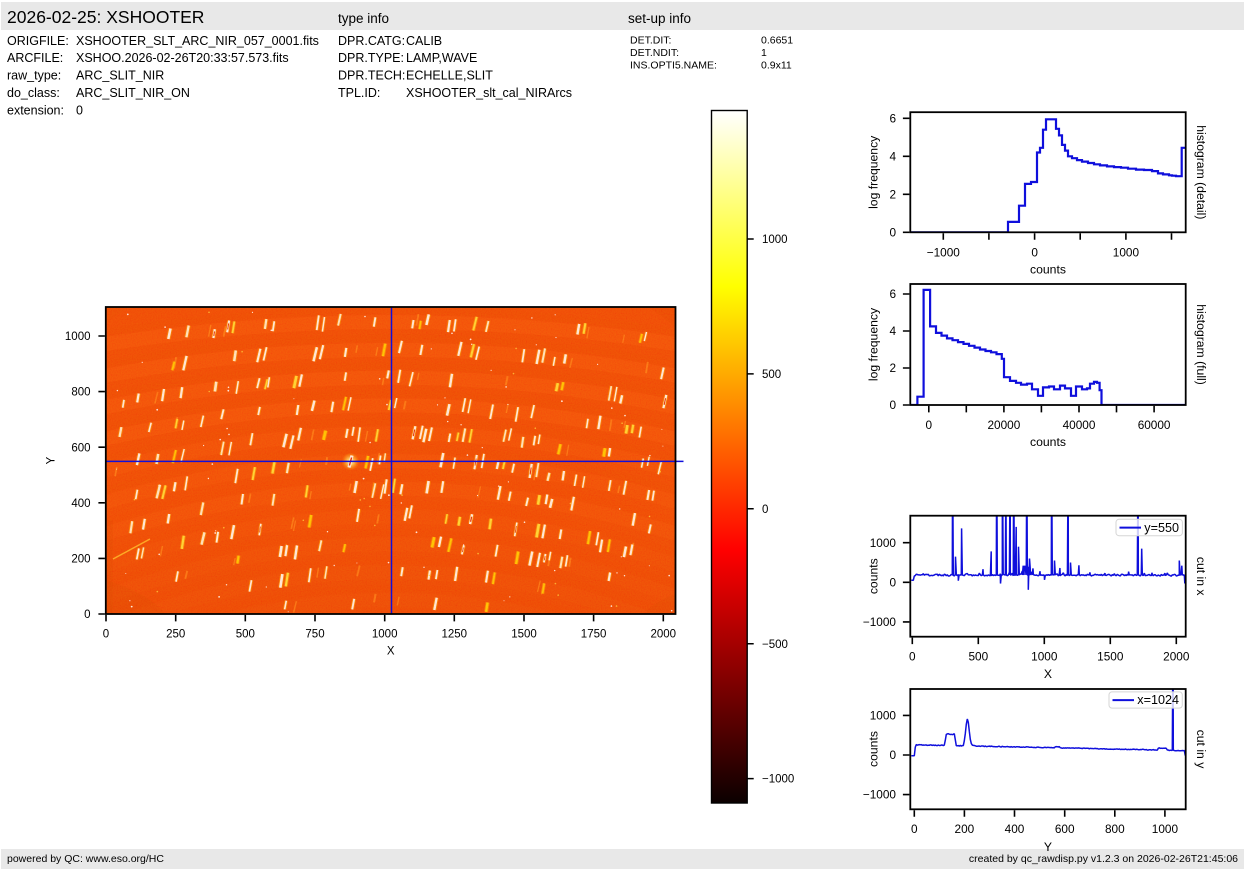 Image resolution: width=1245 pixels, height=870 pixels. I want to click on svg-text: set-up info, so click(659, 18).